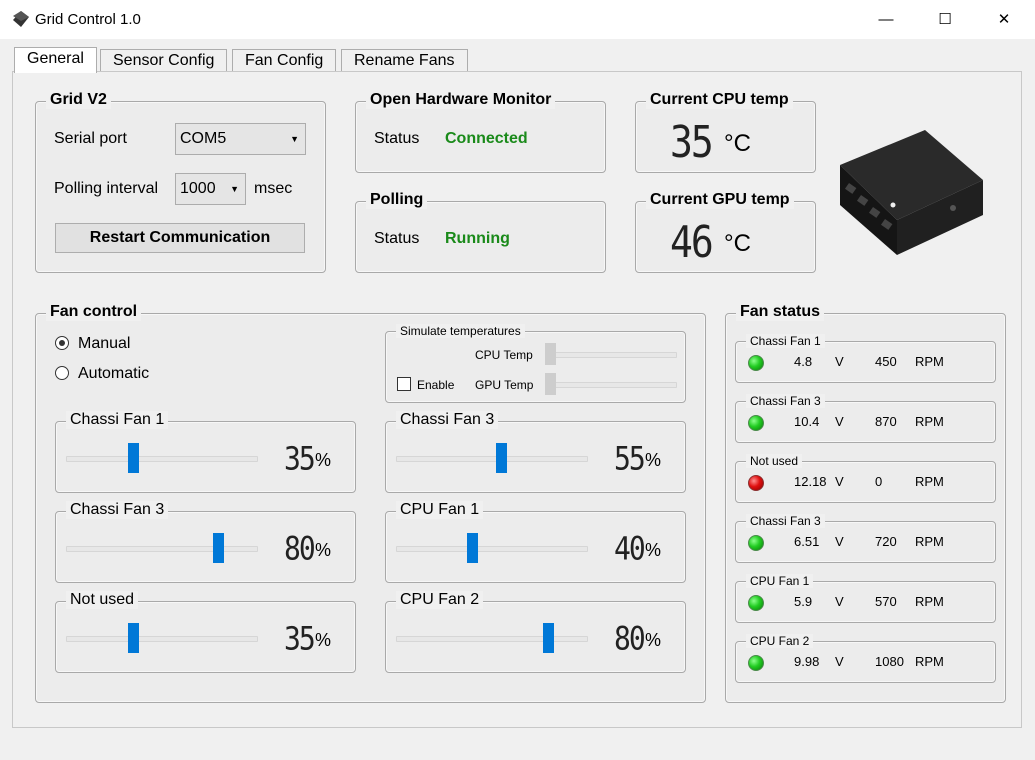 Image resolution: width=1035 pixels, height=760 pixels. I want to click on grid-controller-image, so click(911, 192).